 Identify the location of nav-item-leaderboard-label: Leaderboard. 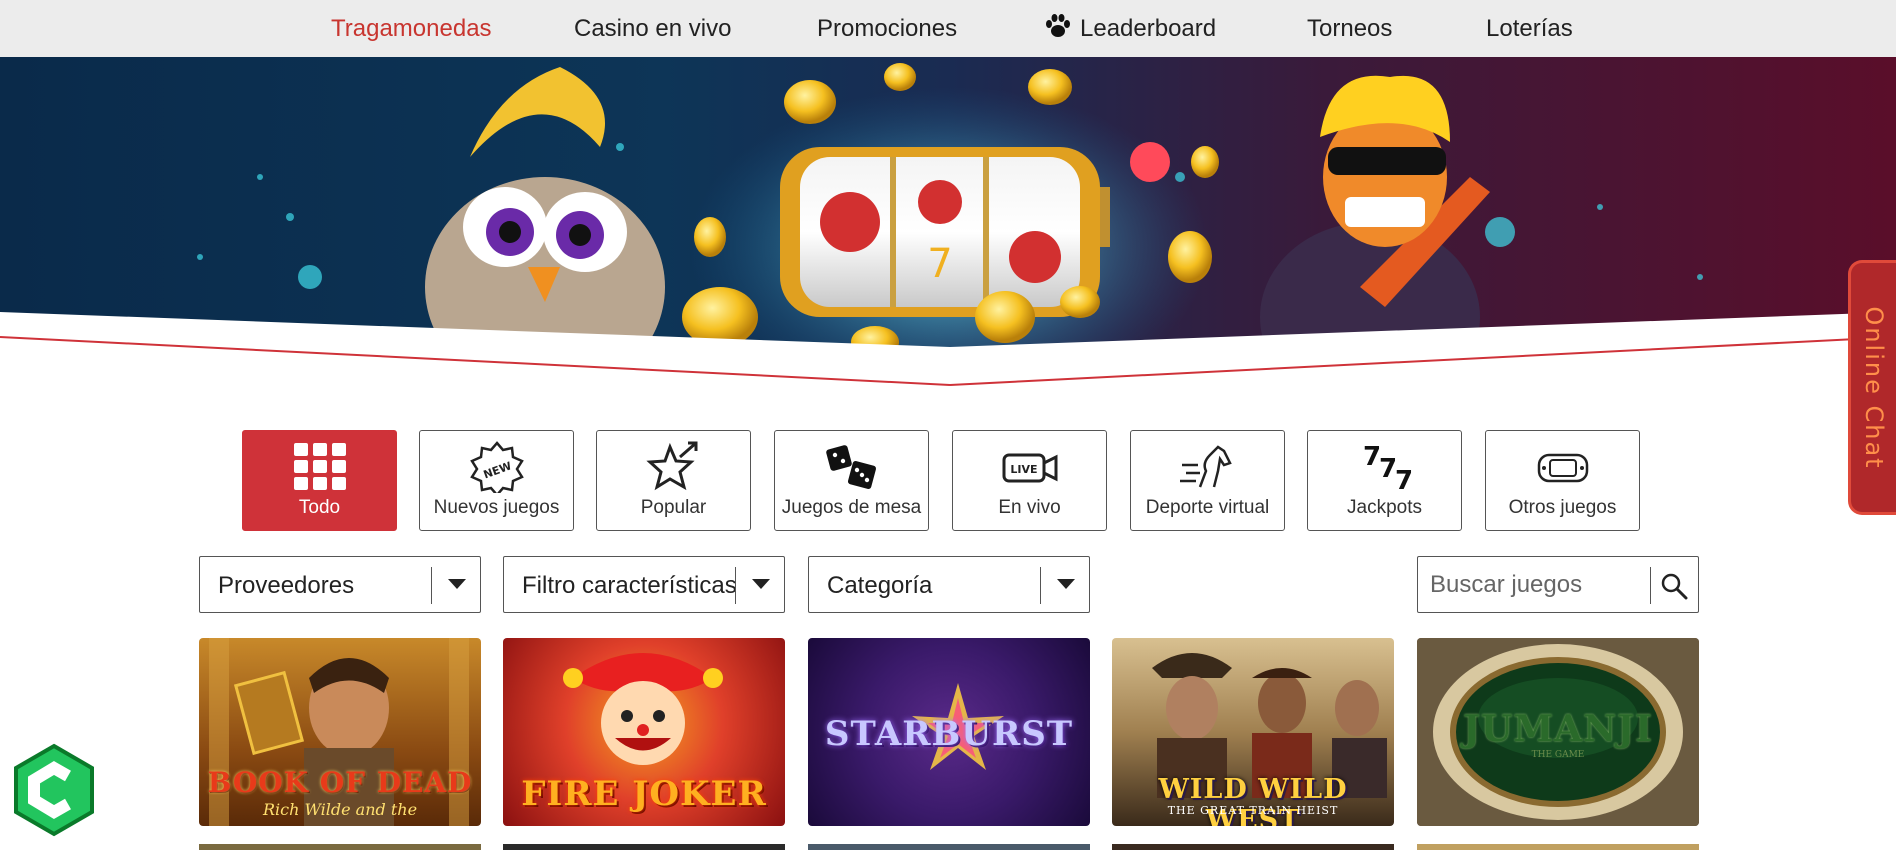
(1148, 28).